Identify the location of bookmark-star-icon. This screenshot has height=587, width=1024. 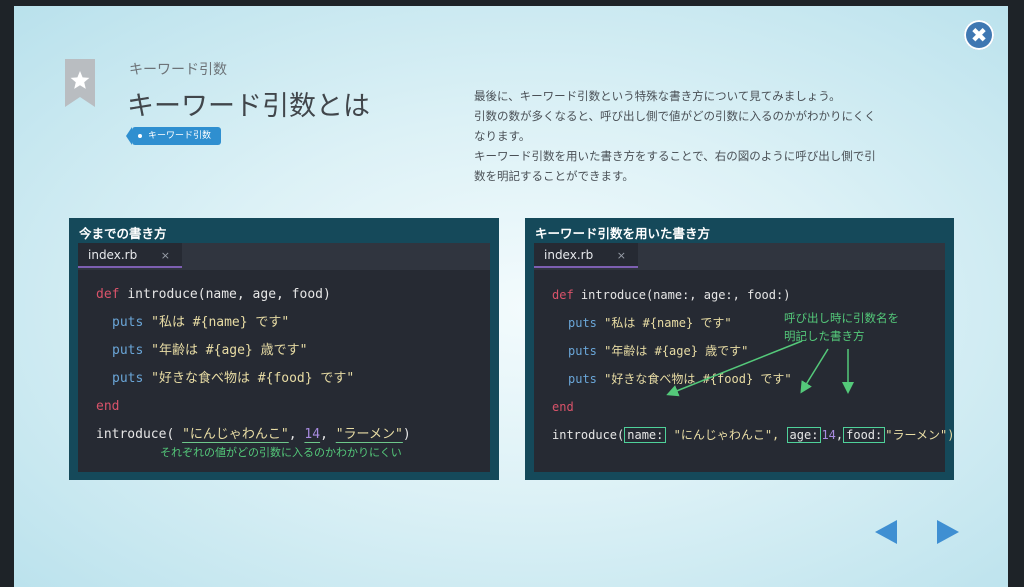
(80, 83).